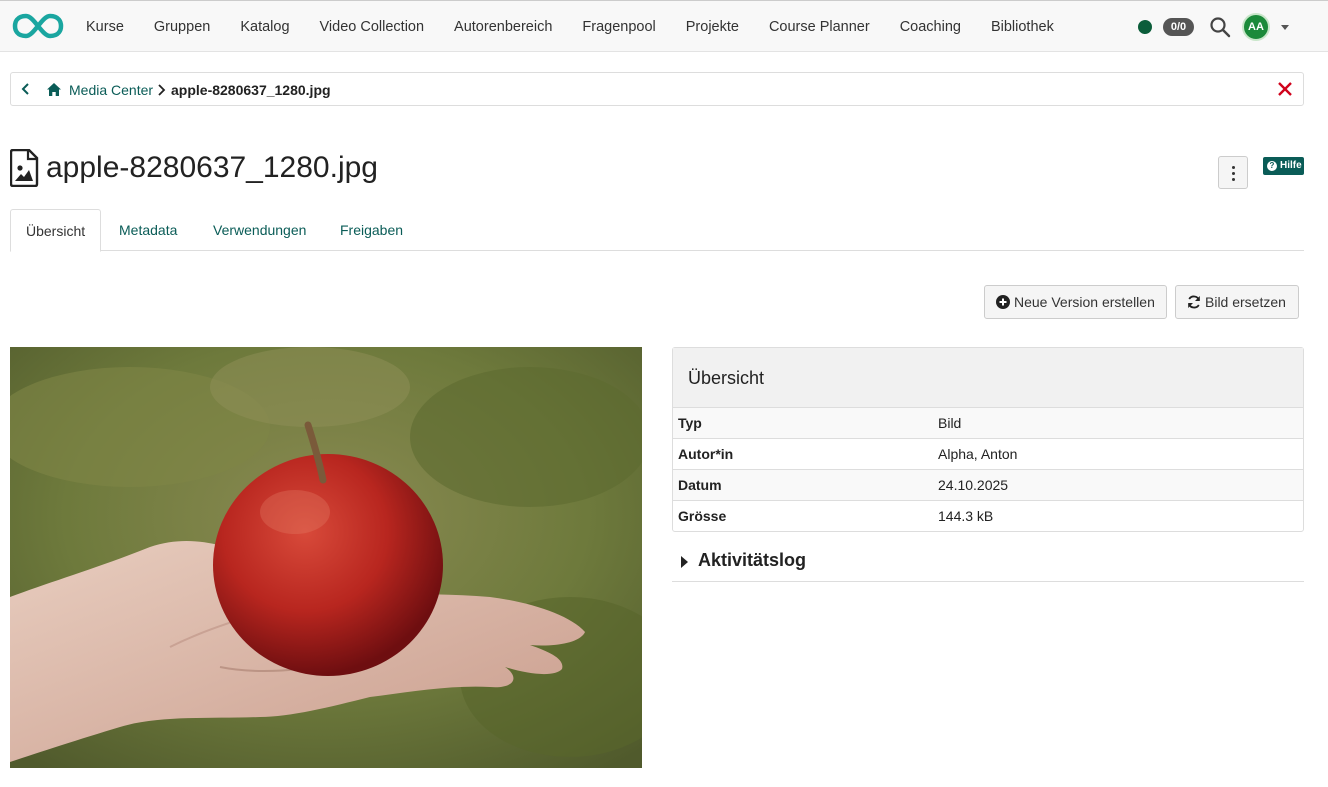  I want to click on table-row: Datum 24.10.2025, so click(988, 485).